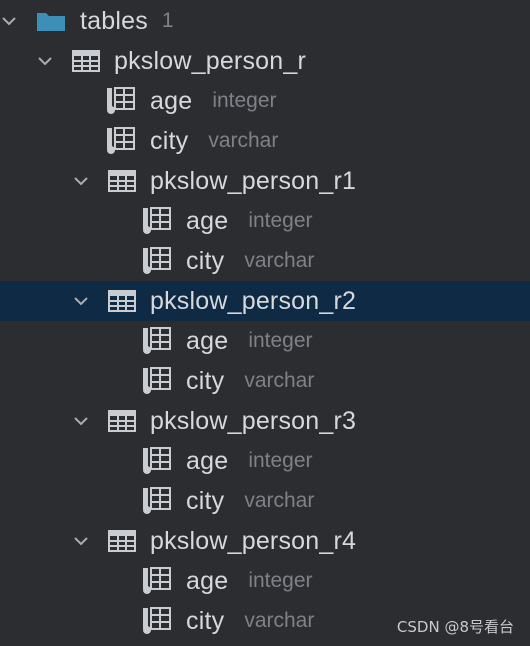  I want to click on tree-node-table: pkslow_person_r4, so click(265, 541).